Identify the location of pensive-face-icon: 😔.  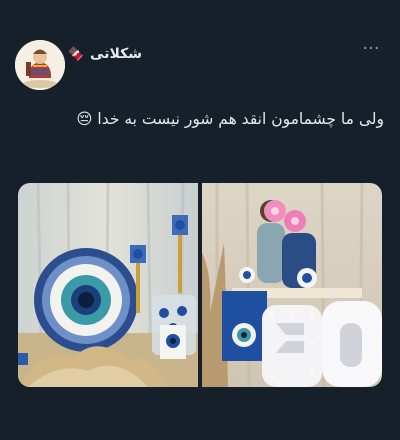
(84, 119).